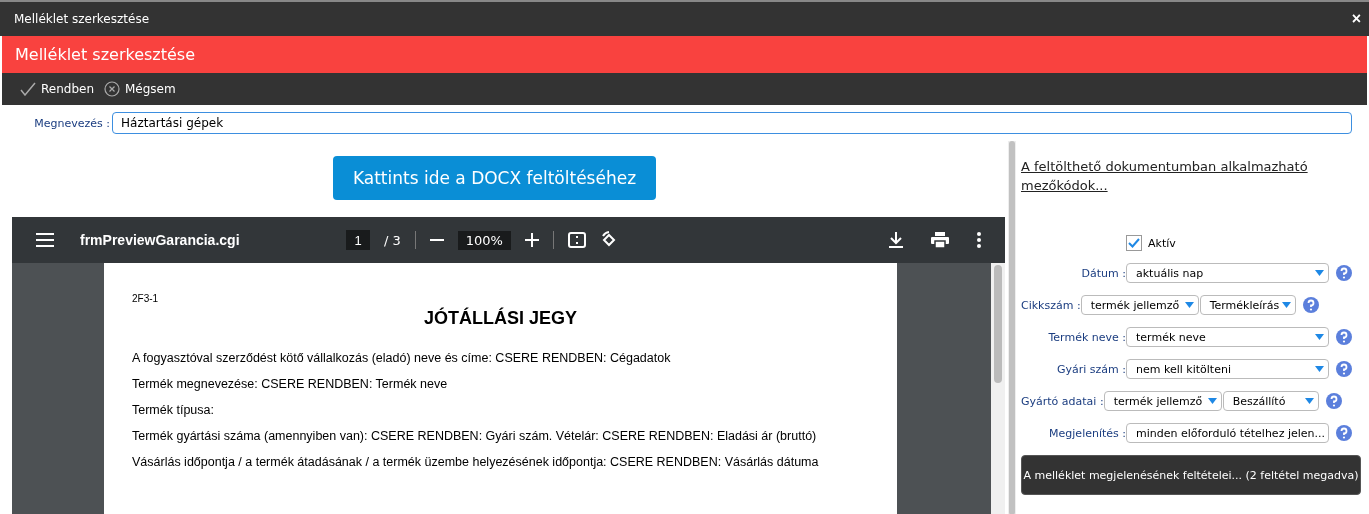 This screenshot has height=514, width=1369. Describe the element at coordinates (1162, 243) in the screenshot. I see `checkbox-label: Aktív` at that location.